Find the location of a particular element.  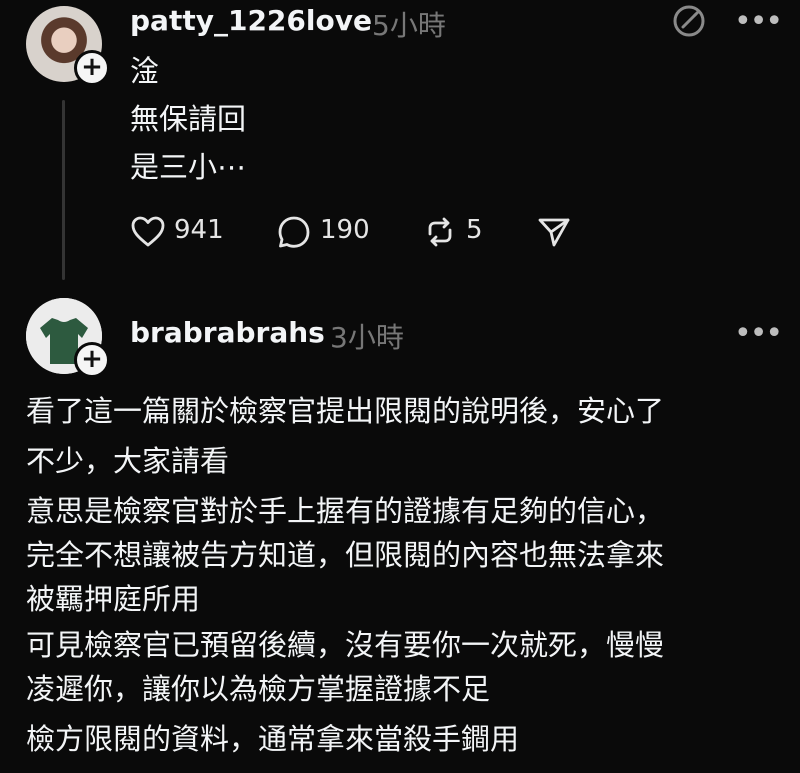

edit-icon is located at coordinates (689, 21).